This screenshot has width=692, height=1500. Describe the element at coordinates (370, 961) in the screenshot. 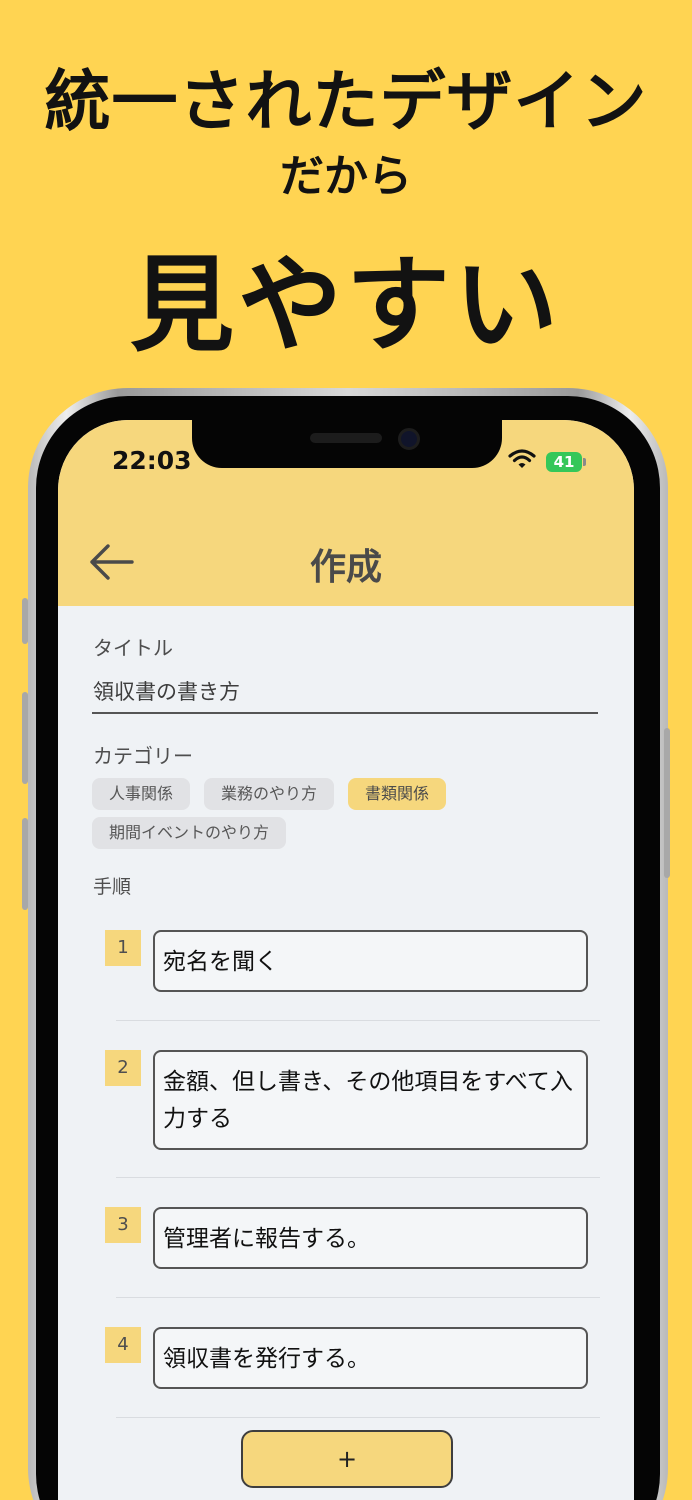

I see `step-input: 宛名を聞く` at that location.